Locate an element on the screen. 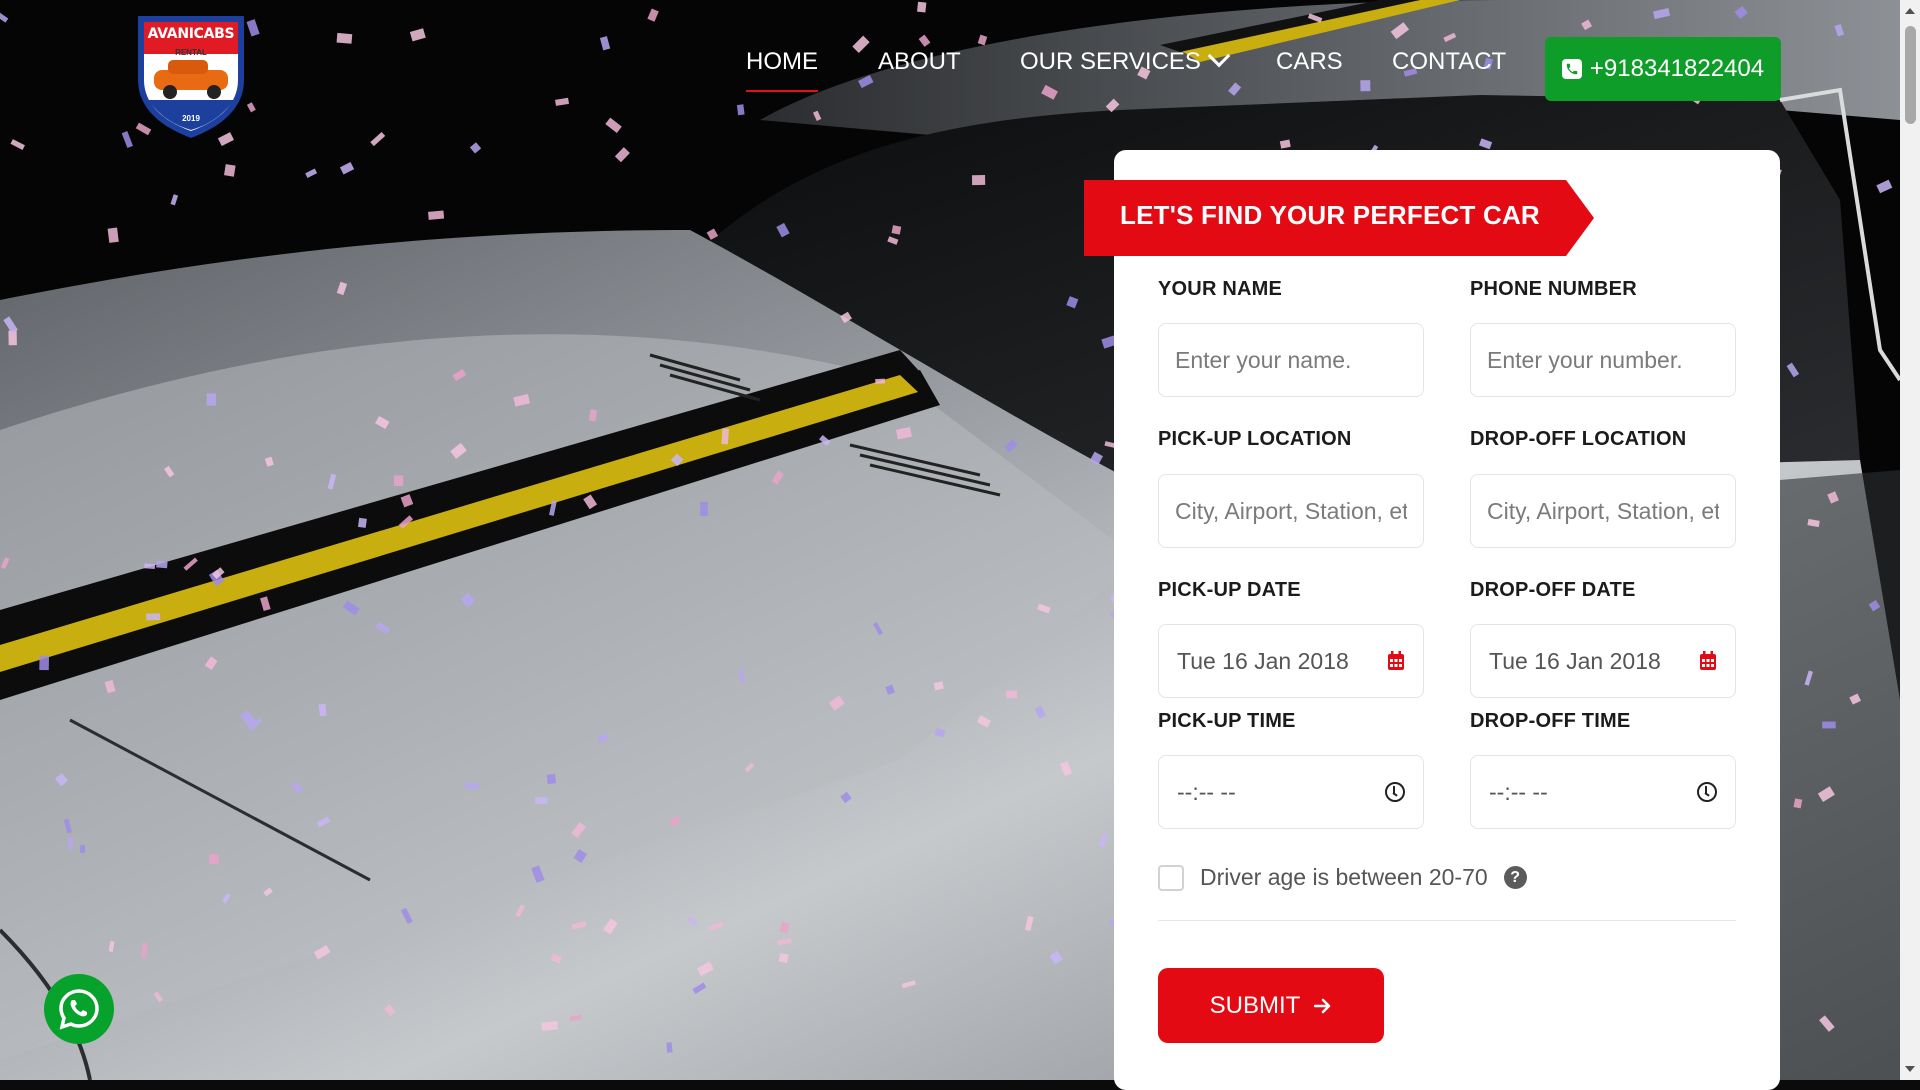 This screenshot has height=1090, width=1920. dropoff-date-label: DROP-OFF DATE is located at coordinates (1553, 590).